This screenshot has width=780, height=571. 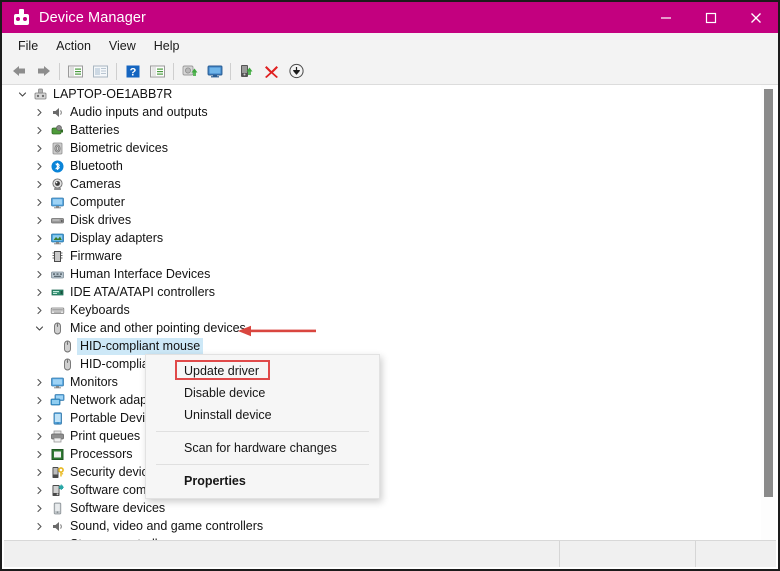 What do you see at coordinates (73, 46) in the screenshot?
I see `menu-action: Action` at bounding box center [73, 46].